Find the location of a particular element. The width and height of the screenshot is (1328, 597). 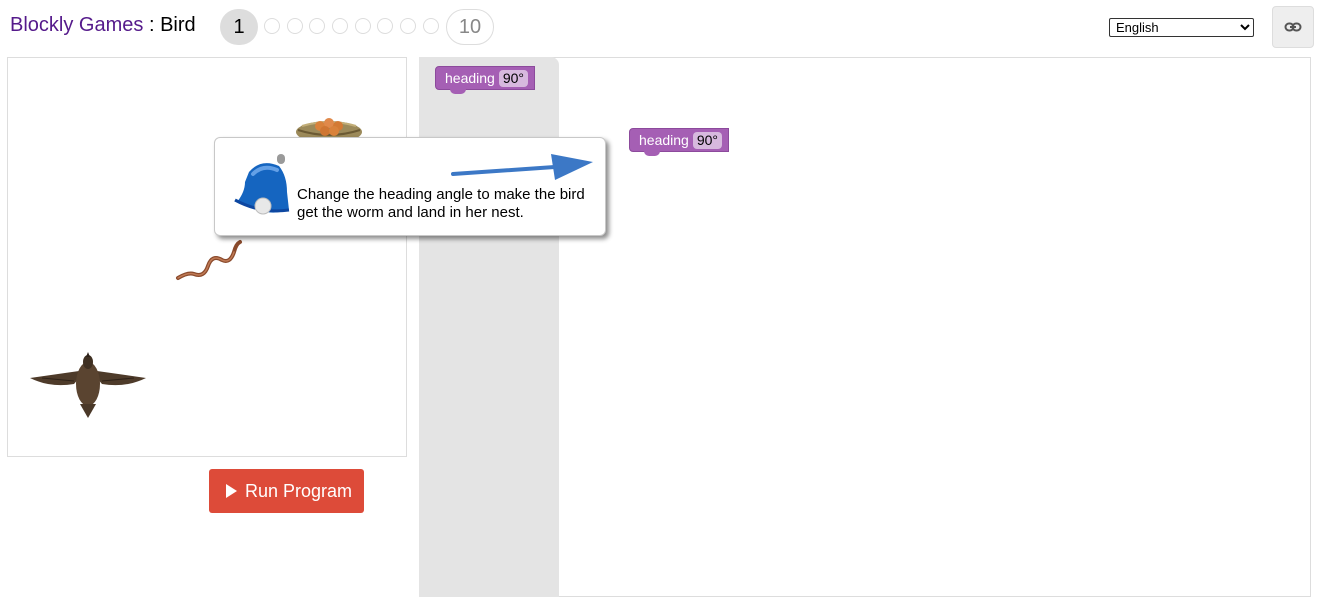

worm-image is located at coordinates (209, 260).